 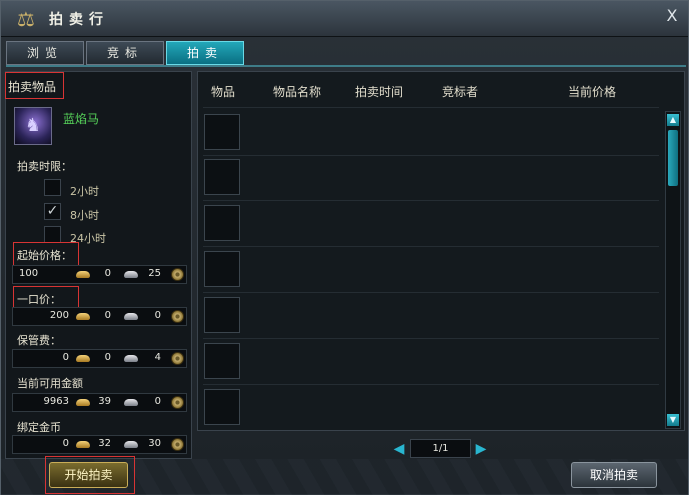 What do you see at coordinates (151, 273) in the screenshot?
I see `start-price-copper: 25` at bounding box center [151, 273].